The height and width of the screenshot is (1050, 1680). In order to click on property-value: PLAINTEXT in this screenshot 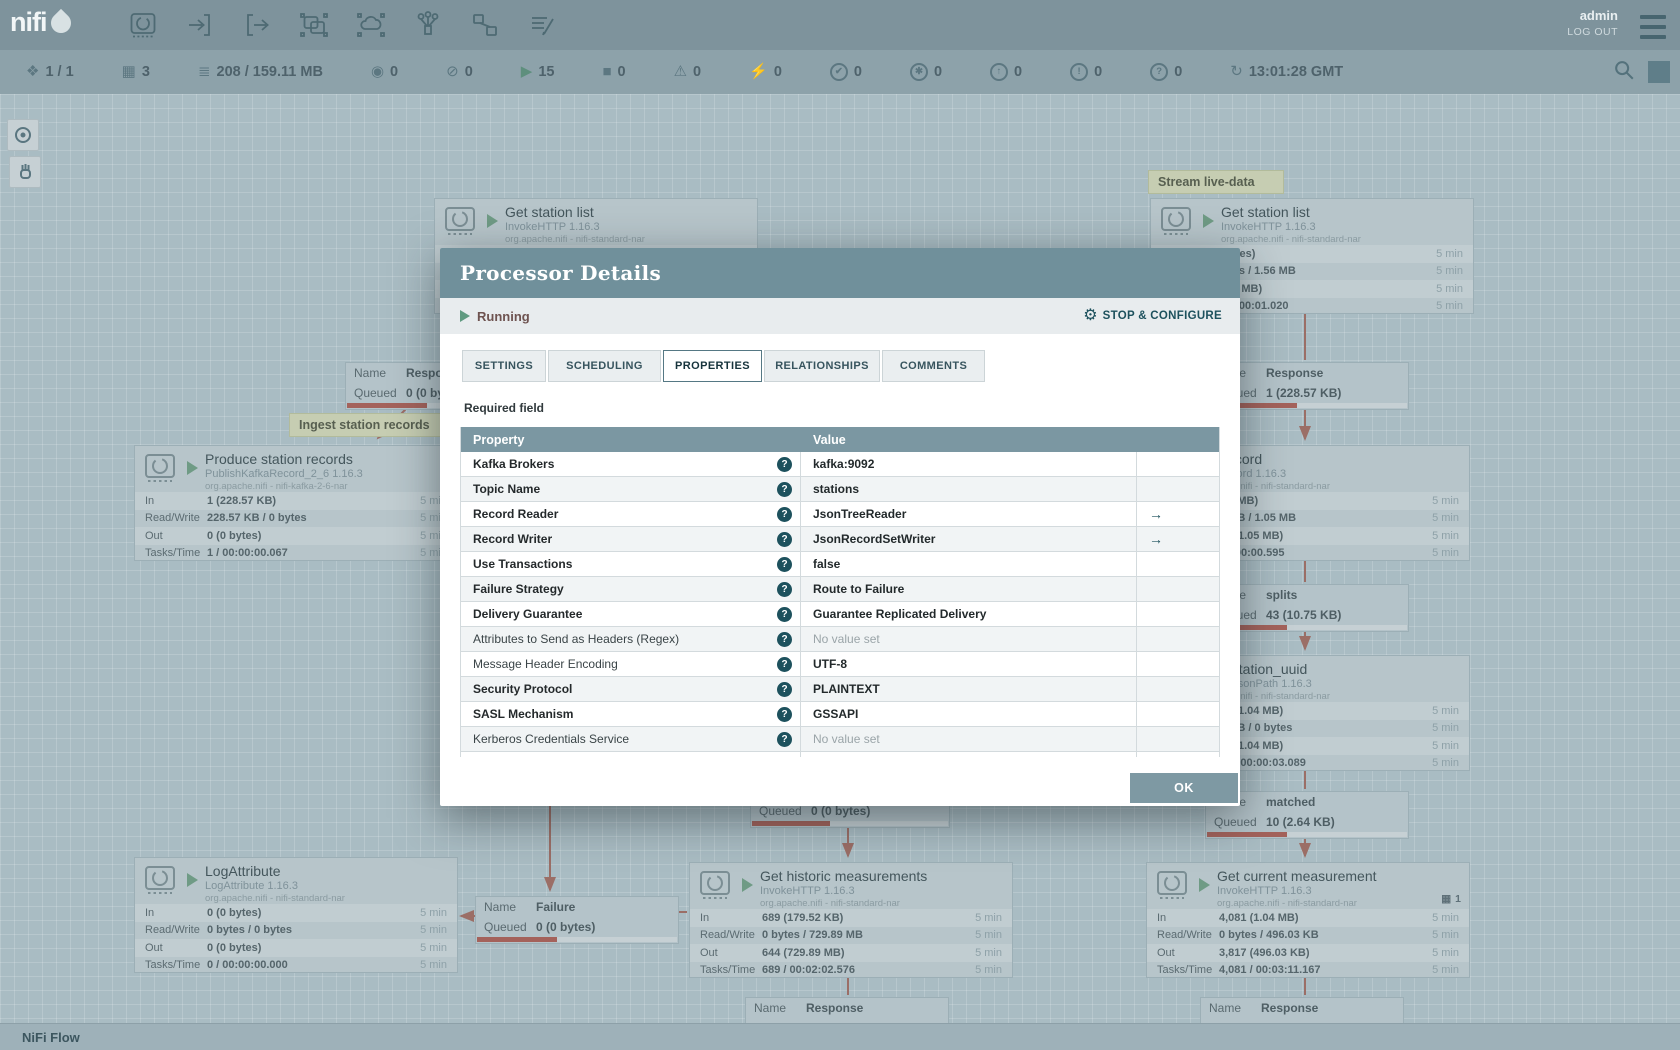, I will do `click(969, 689)`.